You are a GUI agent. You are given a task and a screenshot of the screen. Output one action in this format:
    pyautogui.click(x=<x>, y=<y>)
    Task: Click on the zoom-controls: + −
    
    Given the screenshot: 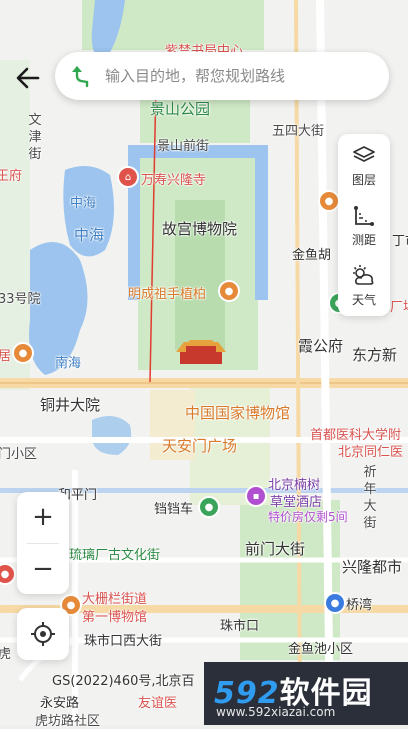 What is the action you would take?
    pyautogui.click(x=43, y=543)
    